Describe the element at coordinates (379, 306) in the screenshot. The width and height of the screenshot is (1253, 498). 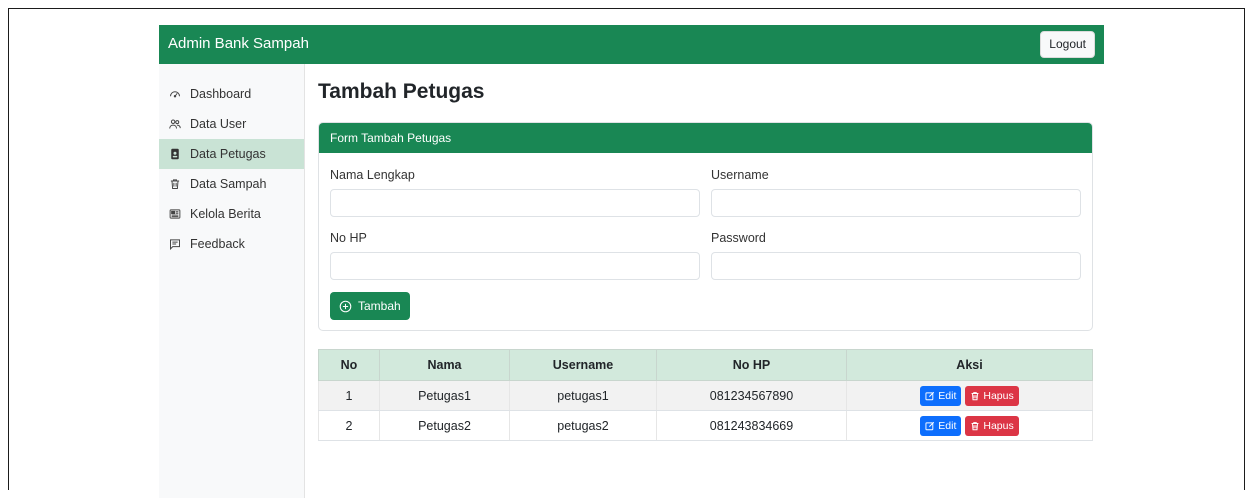
I see `tambah-button-label: Tambah` at that location.